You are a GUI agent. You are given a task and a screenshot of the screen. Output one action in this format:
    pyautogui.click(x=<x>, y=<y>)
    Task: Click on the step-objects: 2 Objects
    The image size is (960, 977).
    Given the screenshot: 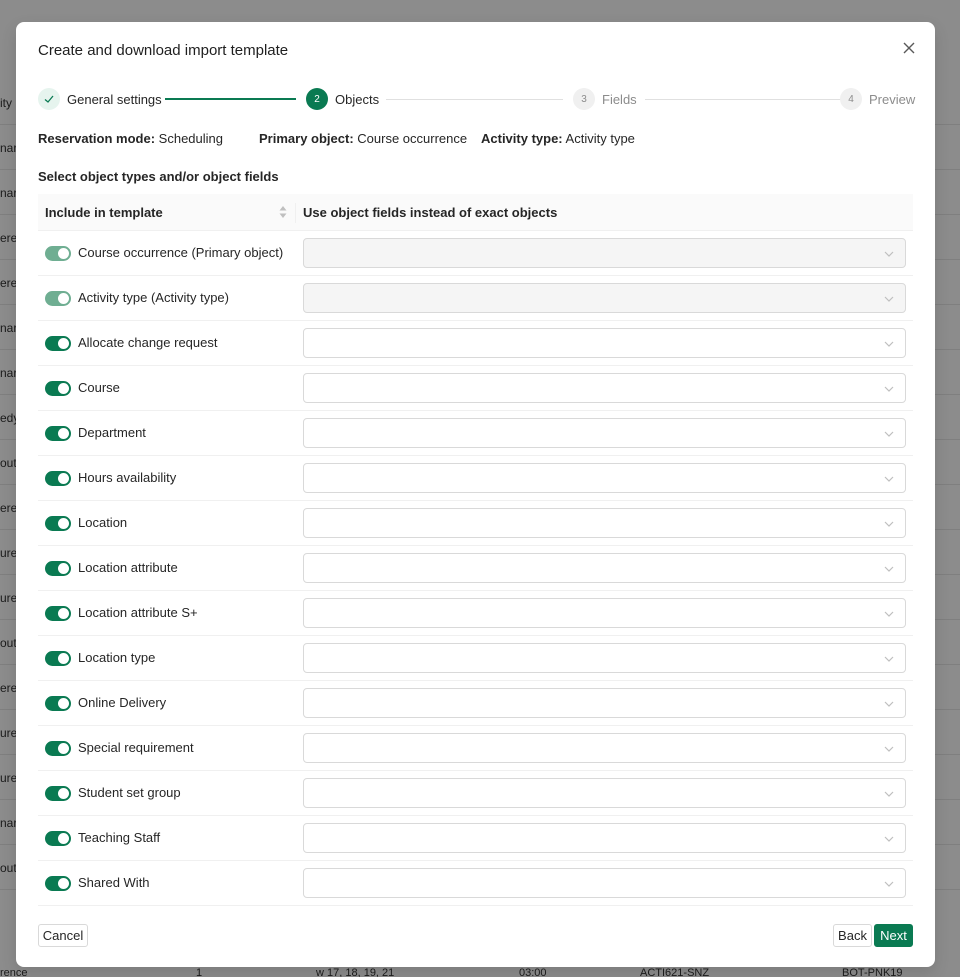 What is the action you would take?
    pyautogui.click(x=342, y=99)
    